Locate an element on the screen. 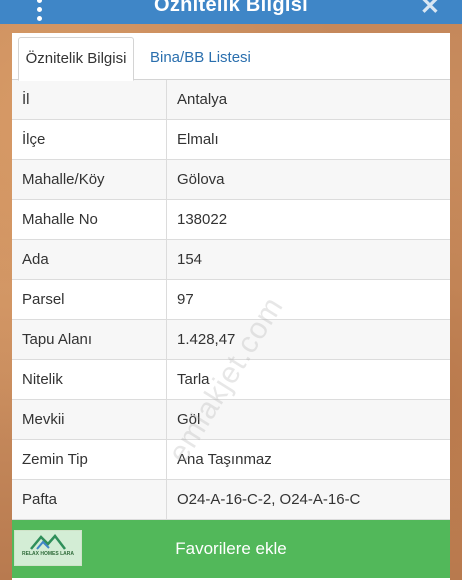 This screenshot has width=462, height=580. dialog-header: Öznitelik Bilgisi ✕ is located at coordinates (231, 12).